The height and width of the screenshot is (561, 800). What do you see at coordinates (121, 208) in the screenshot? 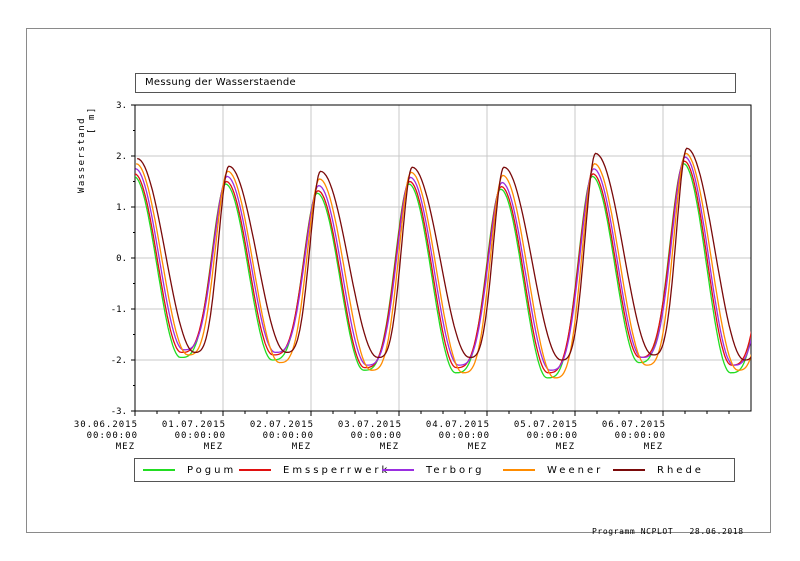
I see `y-tick-label: 1.` at bounding box center [121, 208].